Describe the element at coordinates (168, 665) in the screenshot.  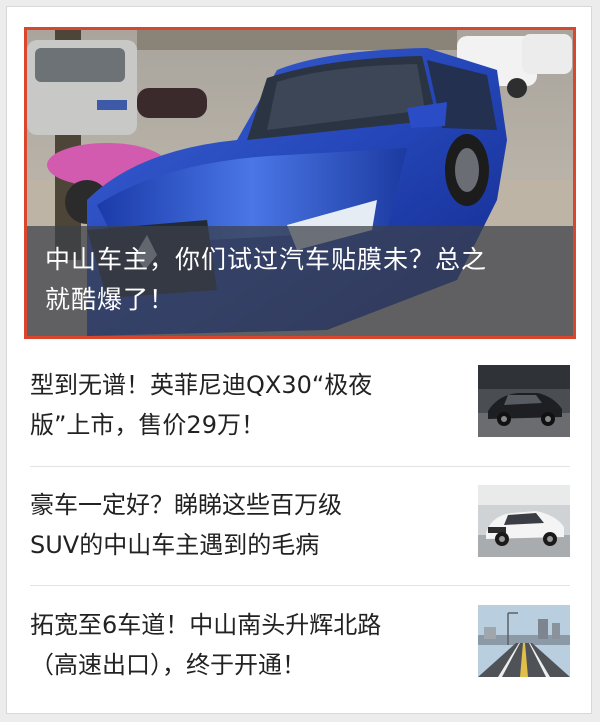
I see `article-title-line2: （高速出口），终于开通！` at that location.